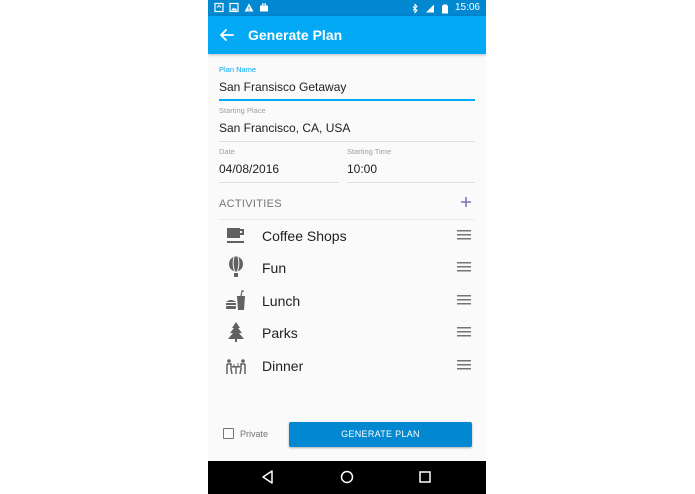  What do you see at coordinates (236, 332) in the screenshot?
I see `tree-icon` at bounding box center [236, 332].